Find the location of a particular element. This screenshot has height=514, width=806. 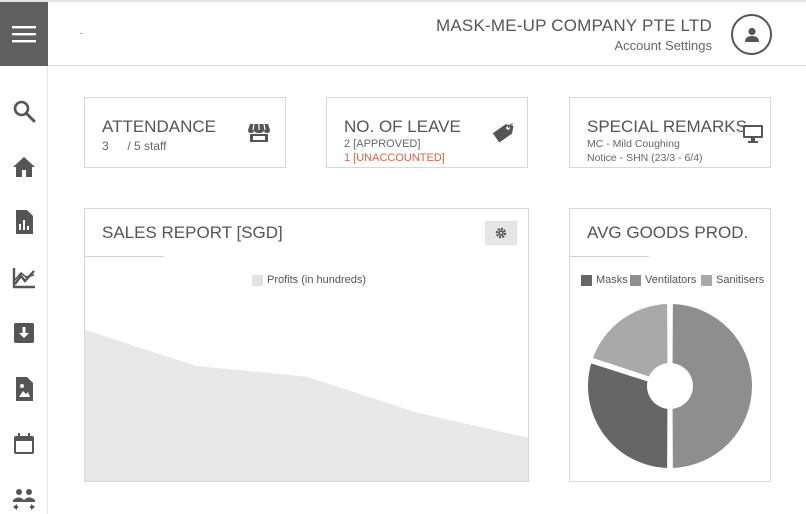

sidebar-item-calendar is located at coordinates (24, 444).